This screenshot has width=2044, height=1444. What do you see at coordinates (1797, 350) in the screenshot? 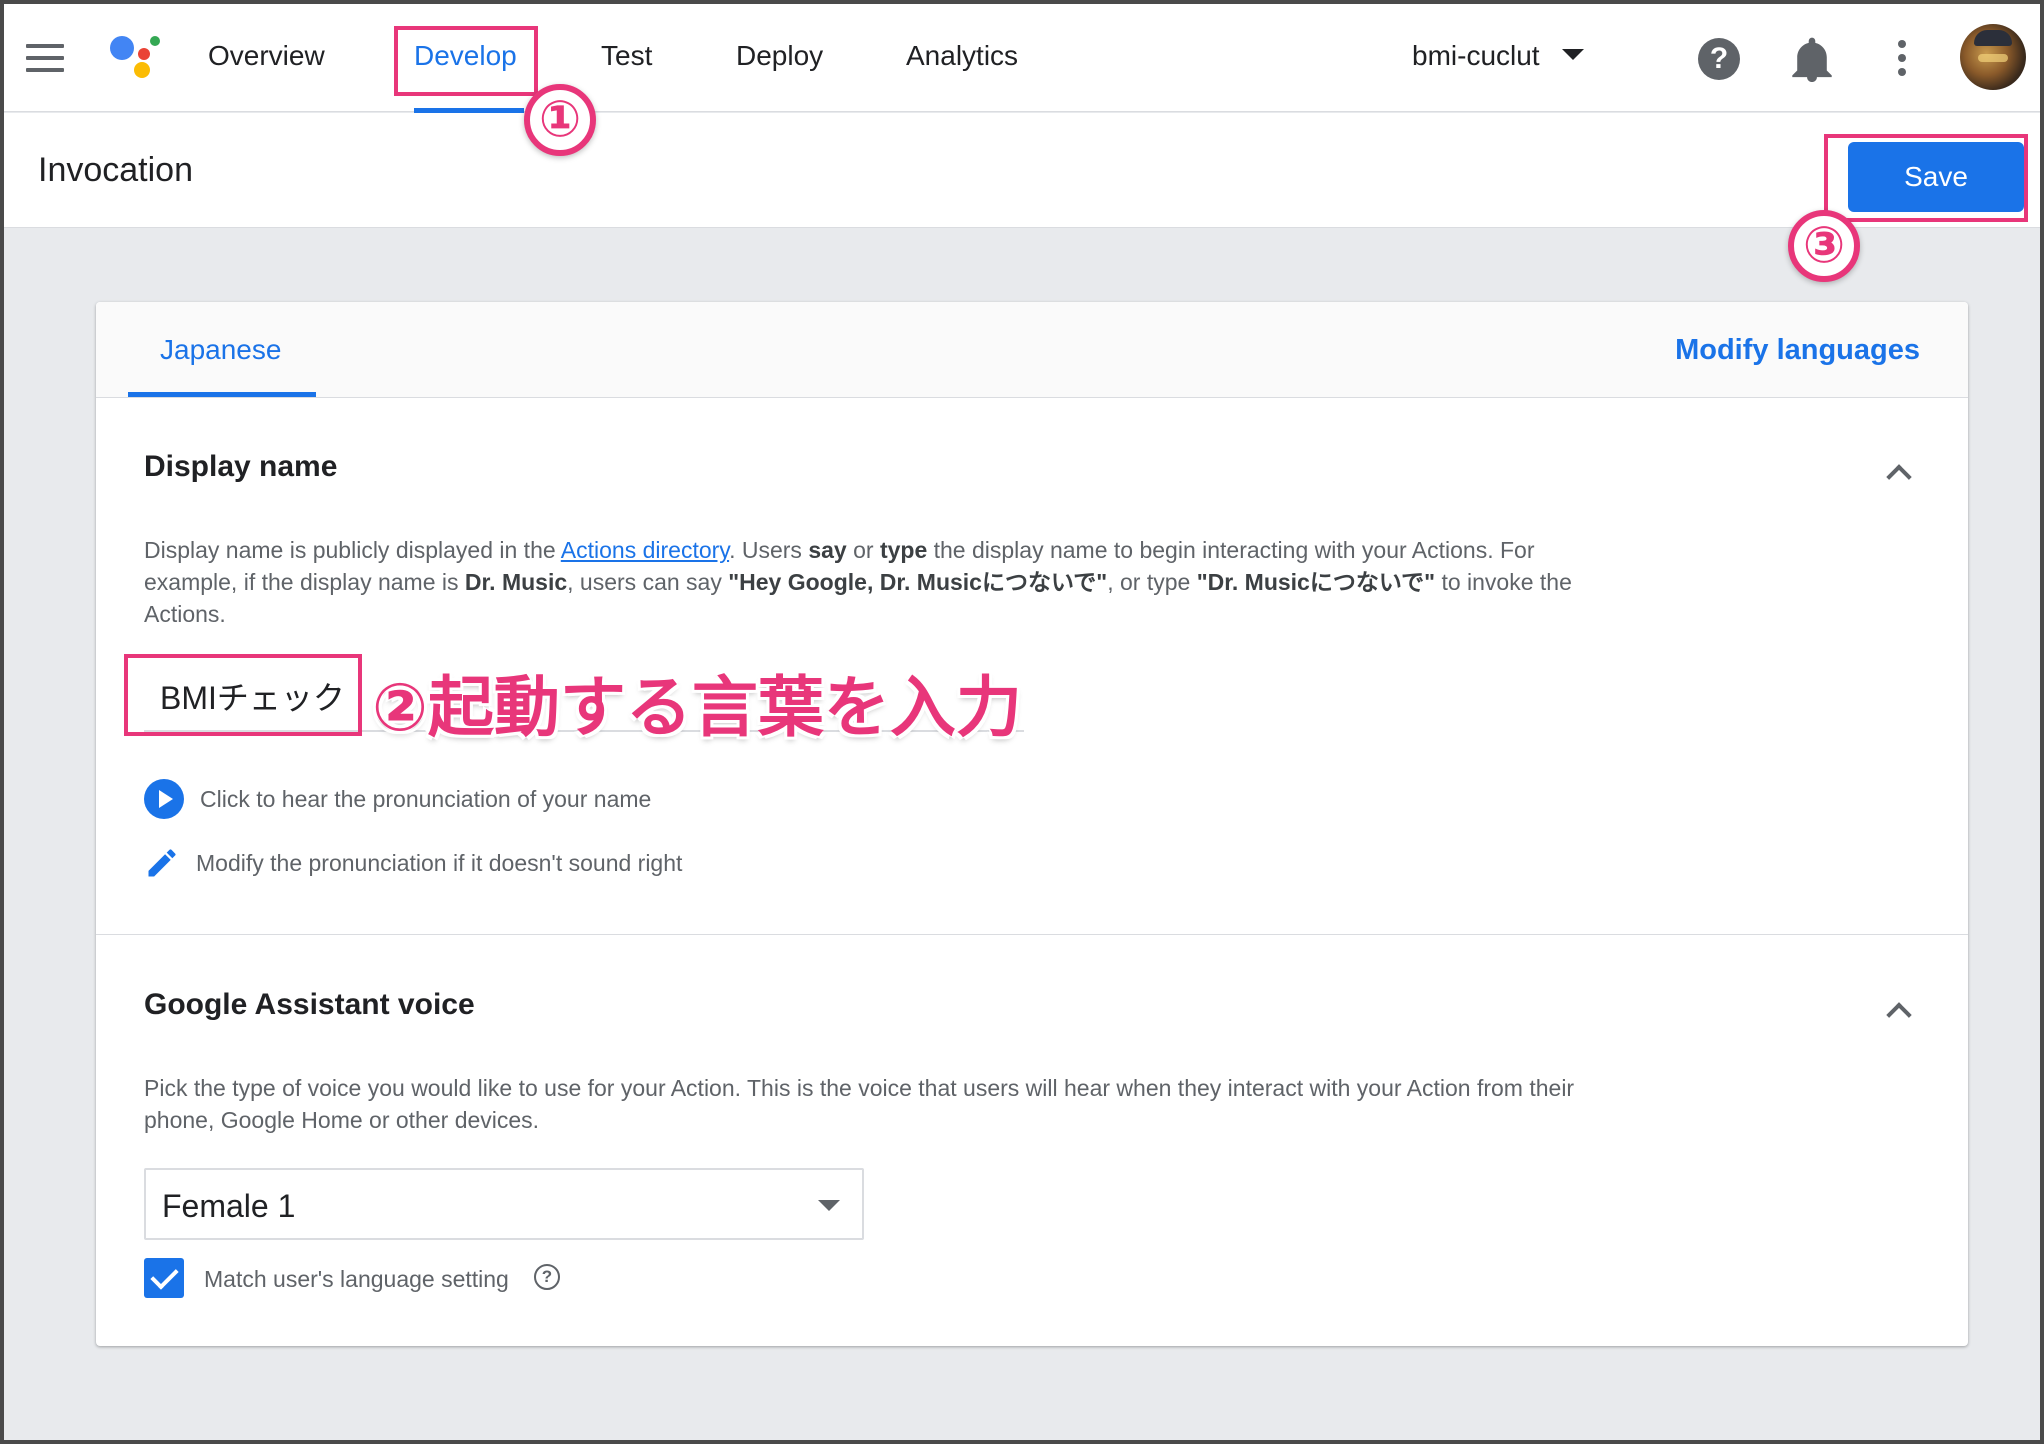
I see `modify-languages-link: Modify languages` at bounding box center [1797, 350].